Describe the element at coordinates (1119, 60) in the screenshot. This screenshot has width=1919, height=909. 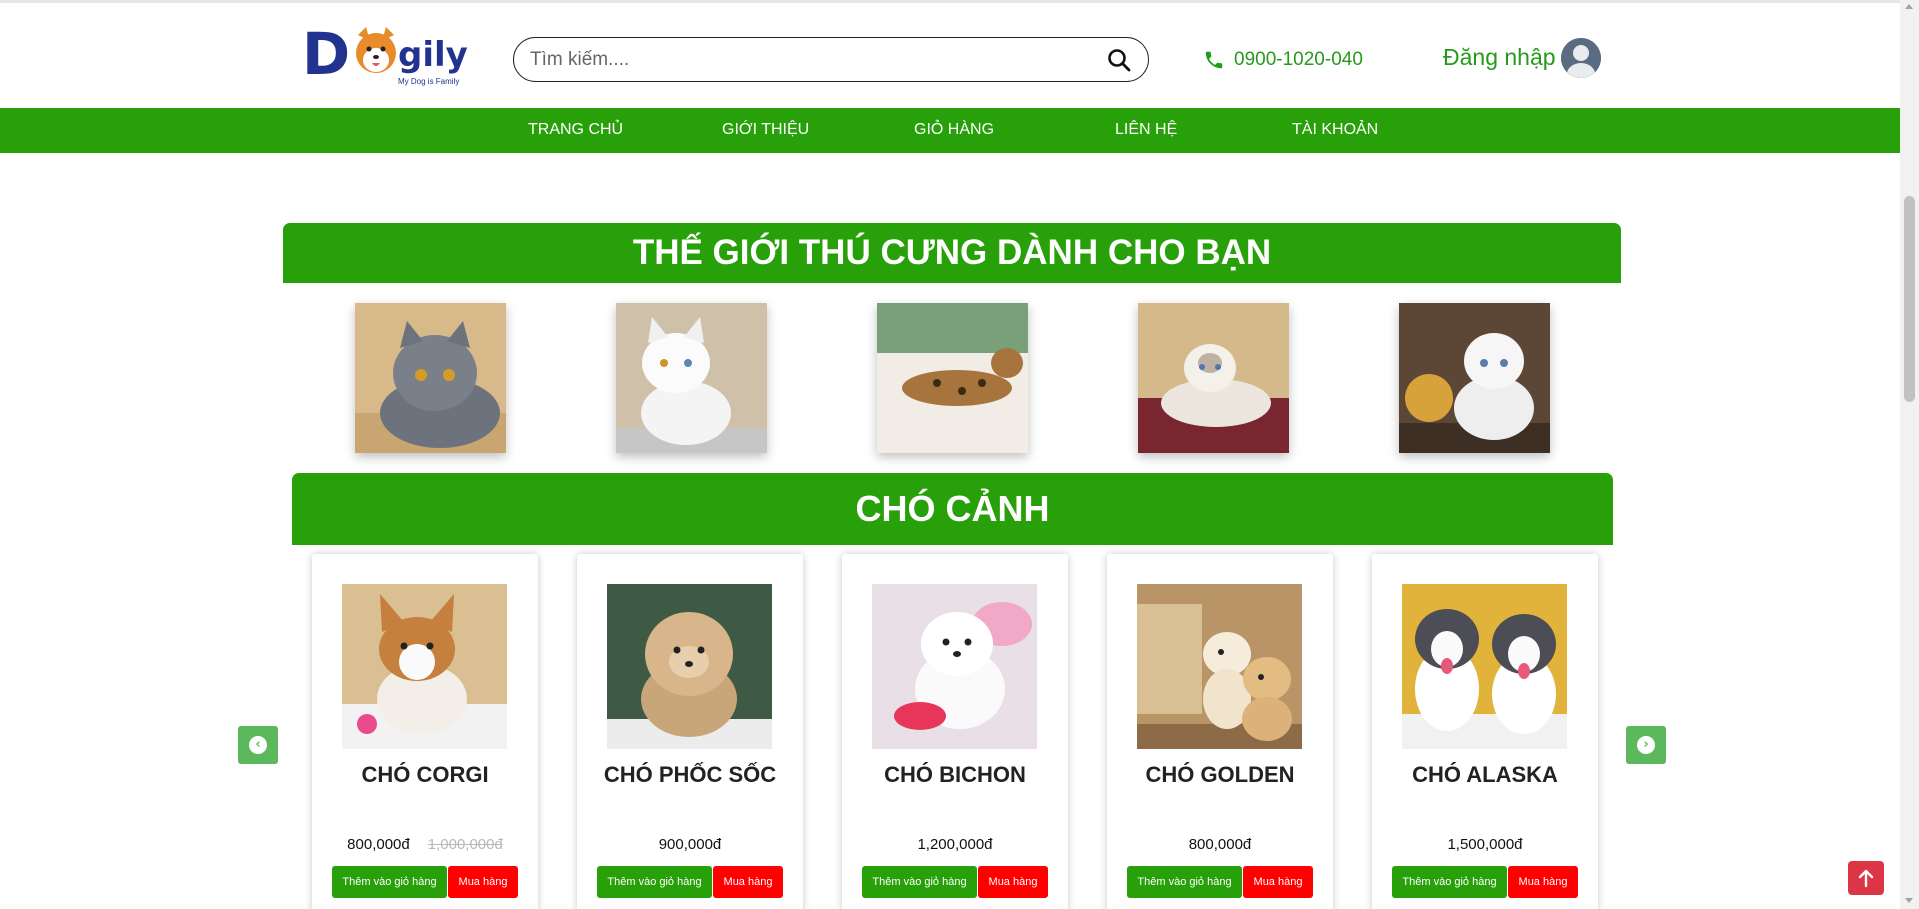
I see `search-icon` at that location.